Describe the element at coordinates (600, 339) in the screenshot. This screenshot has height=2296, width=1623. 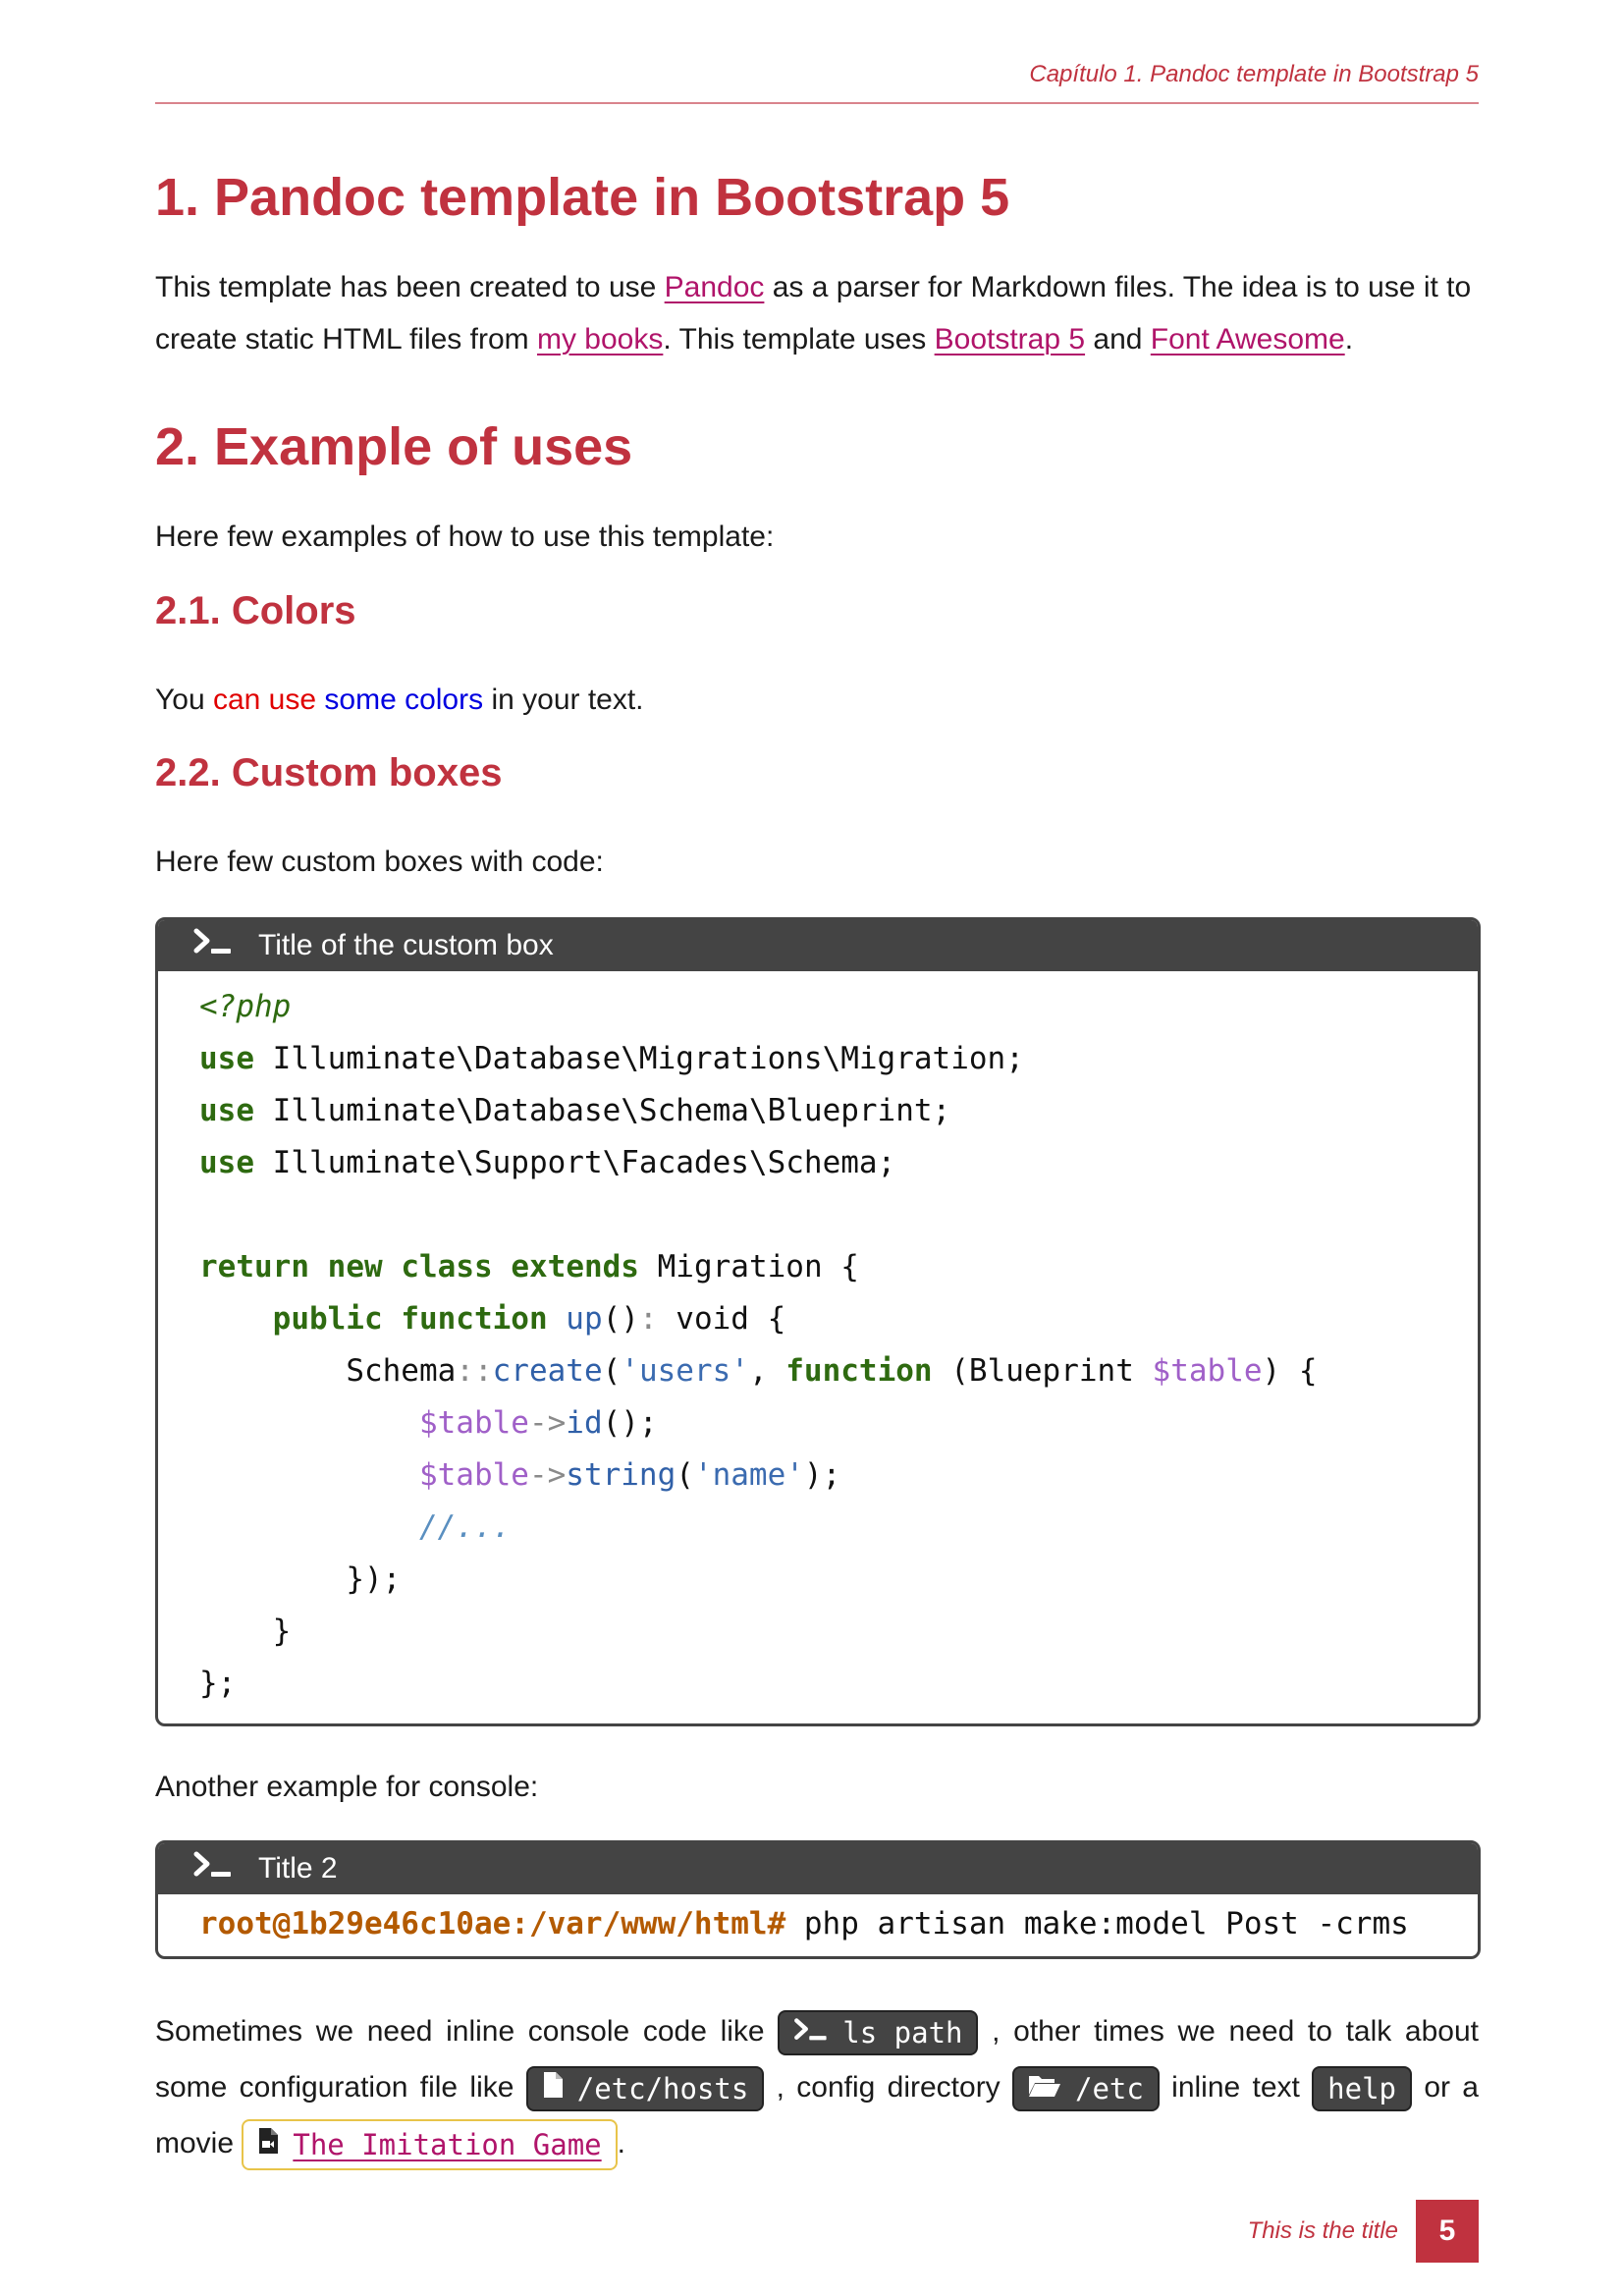
I see `link-my-books: my books` at that location.